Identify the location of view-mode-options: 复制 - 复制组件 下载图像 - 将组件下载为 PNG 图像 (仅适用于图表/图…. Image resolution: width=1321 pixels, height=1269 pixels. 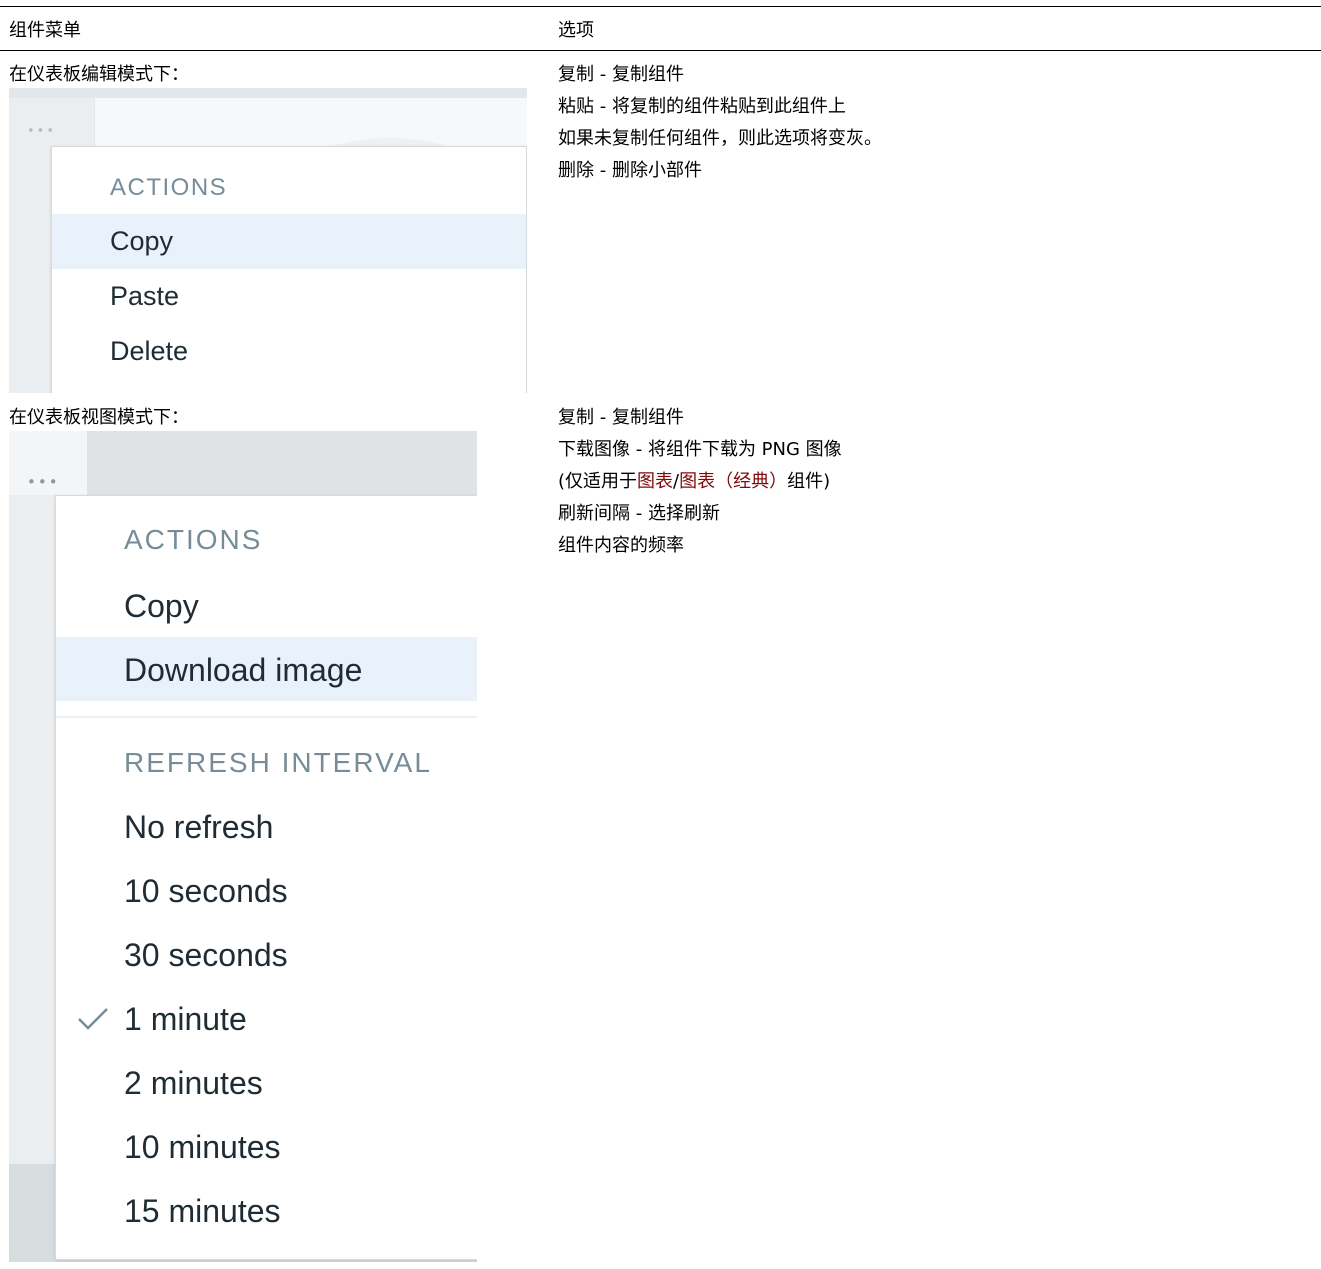
(700, 482).